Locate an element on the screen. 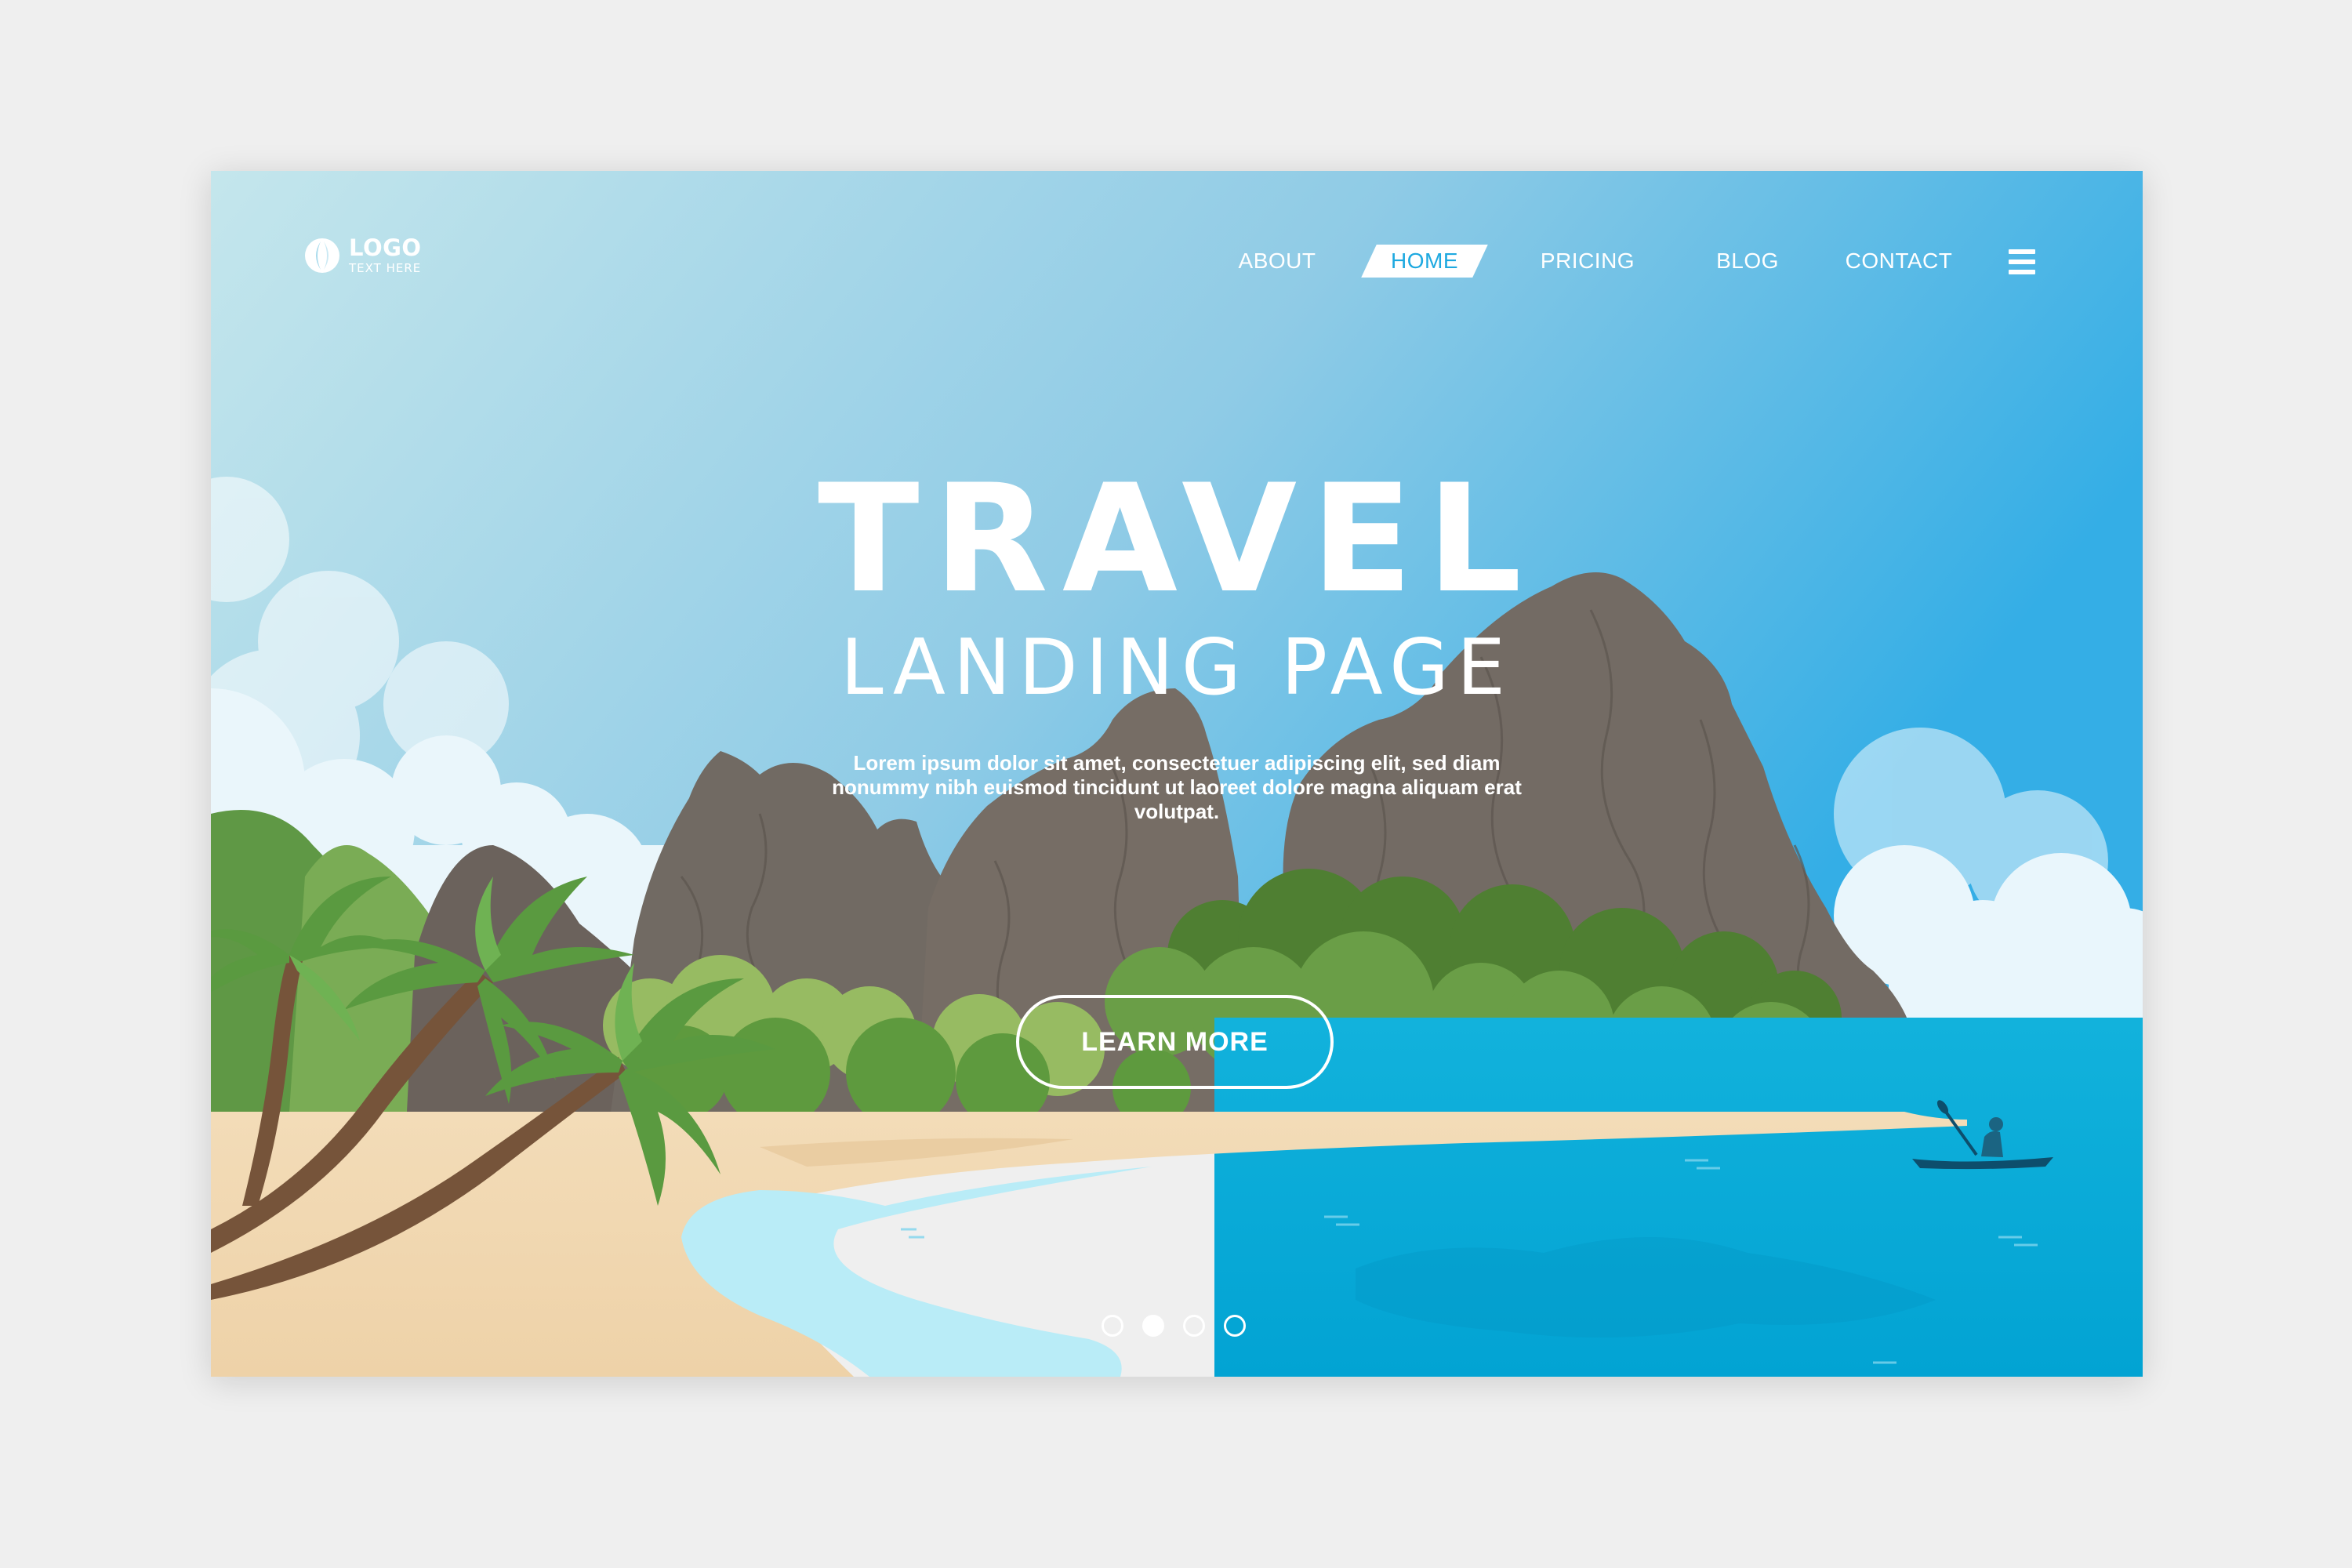  carousel-indicators is located at coordinates (1174, 1326).